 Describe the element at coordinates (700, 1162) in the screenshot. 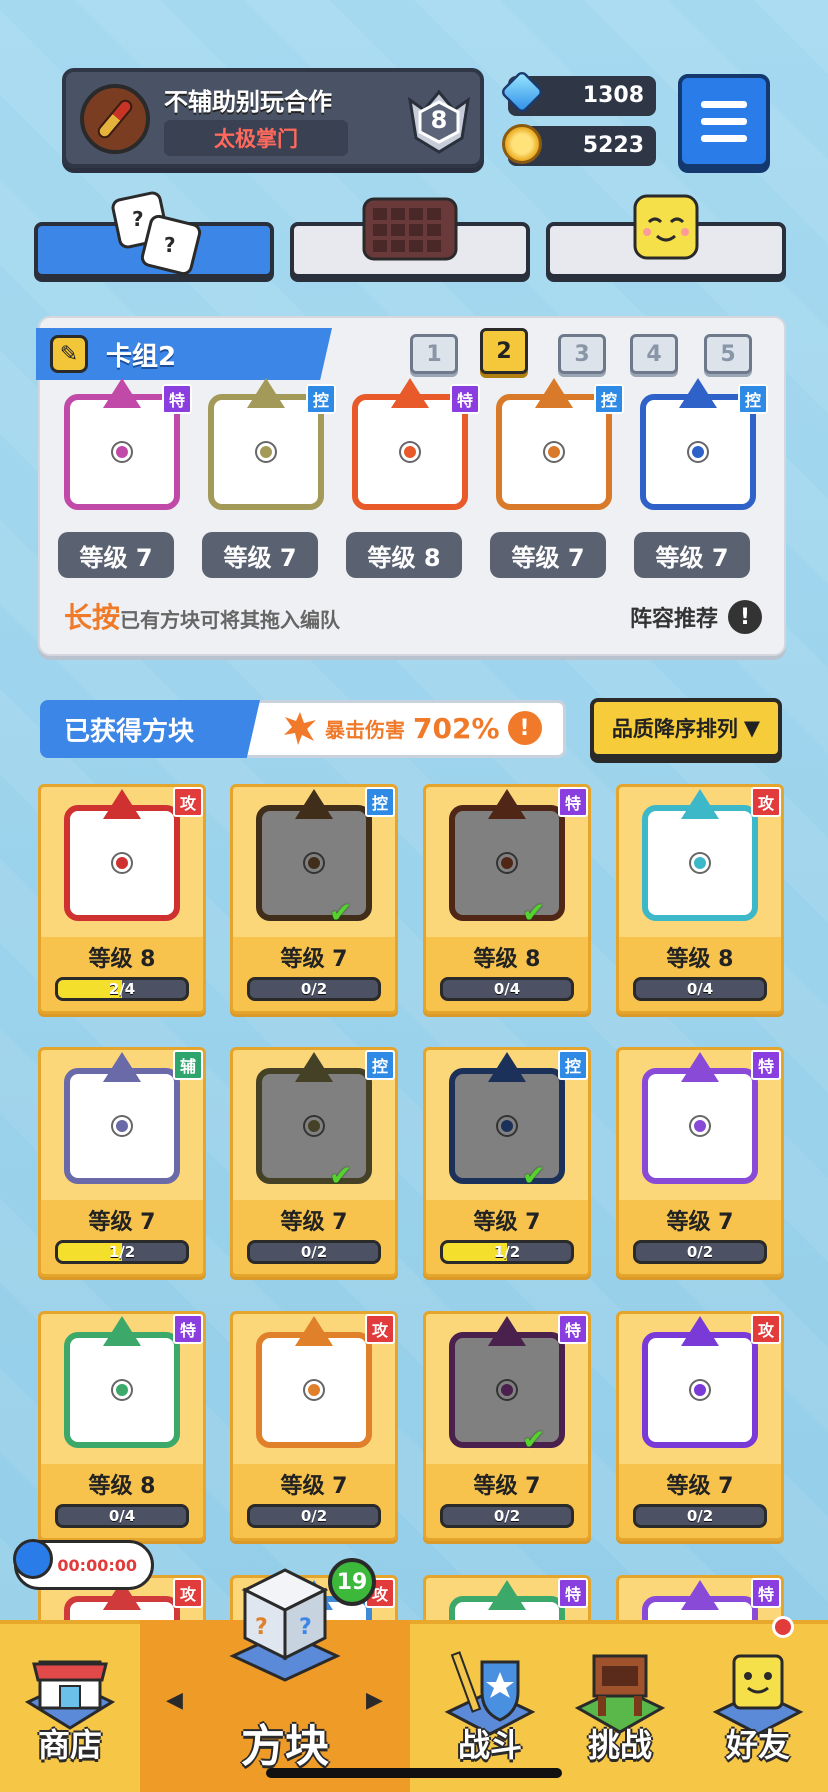

I see `owned-block-card: 特等级 7 0/2` at that location.